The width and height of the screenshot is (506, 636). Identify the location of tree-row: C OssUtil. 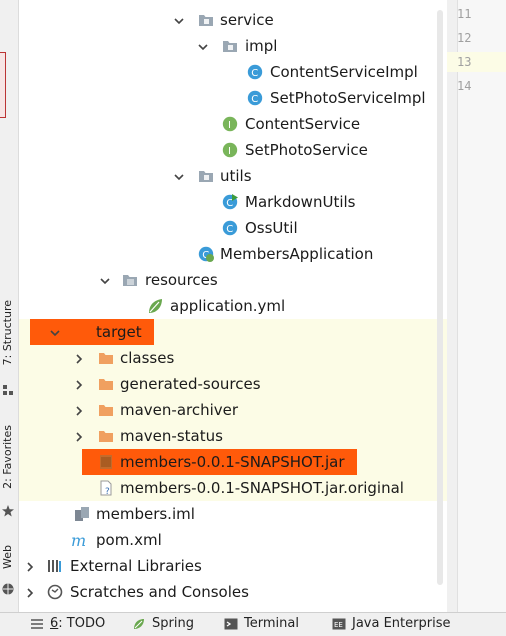
(233, 228).